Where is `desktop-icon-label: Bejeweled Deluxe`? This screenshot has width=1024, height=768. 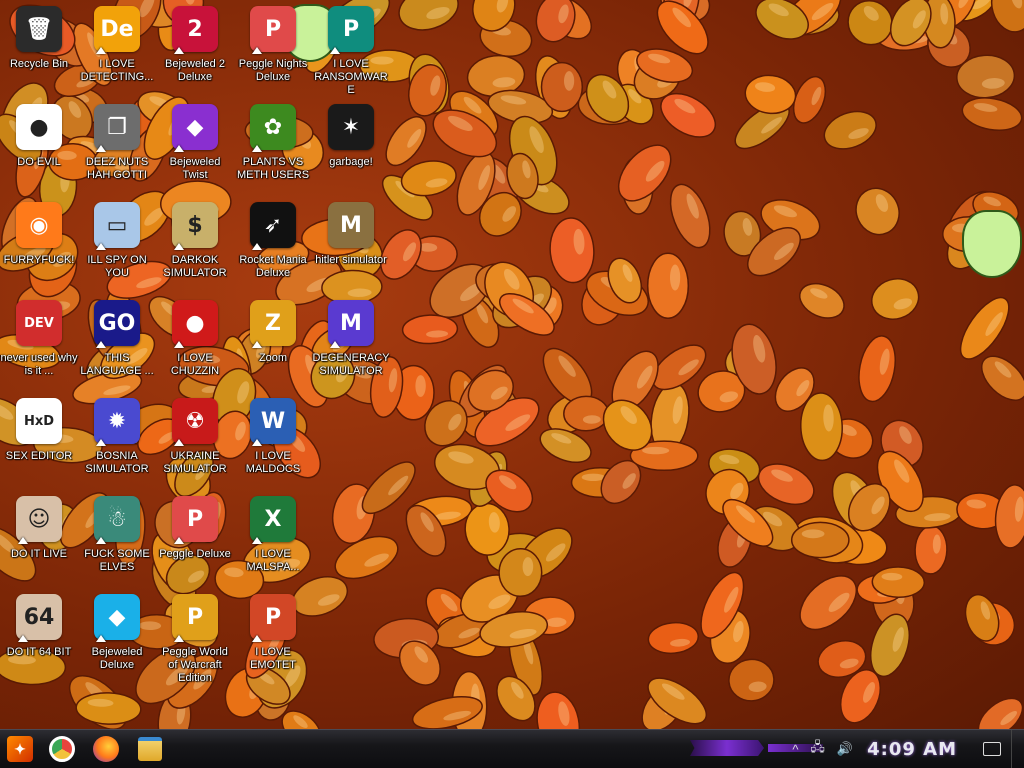 desktop-icon-label: Bejeweled Deluxe is located at coordinates (117, 658).